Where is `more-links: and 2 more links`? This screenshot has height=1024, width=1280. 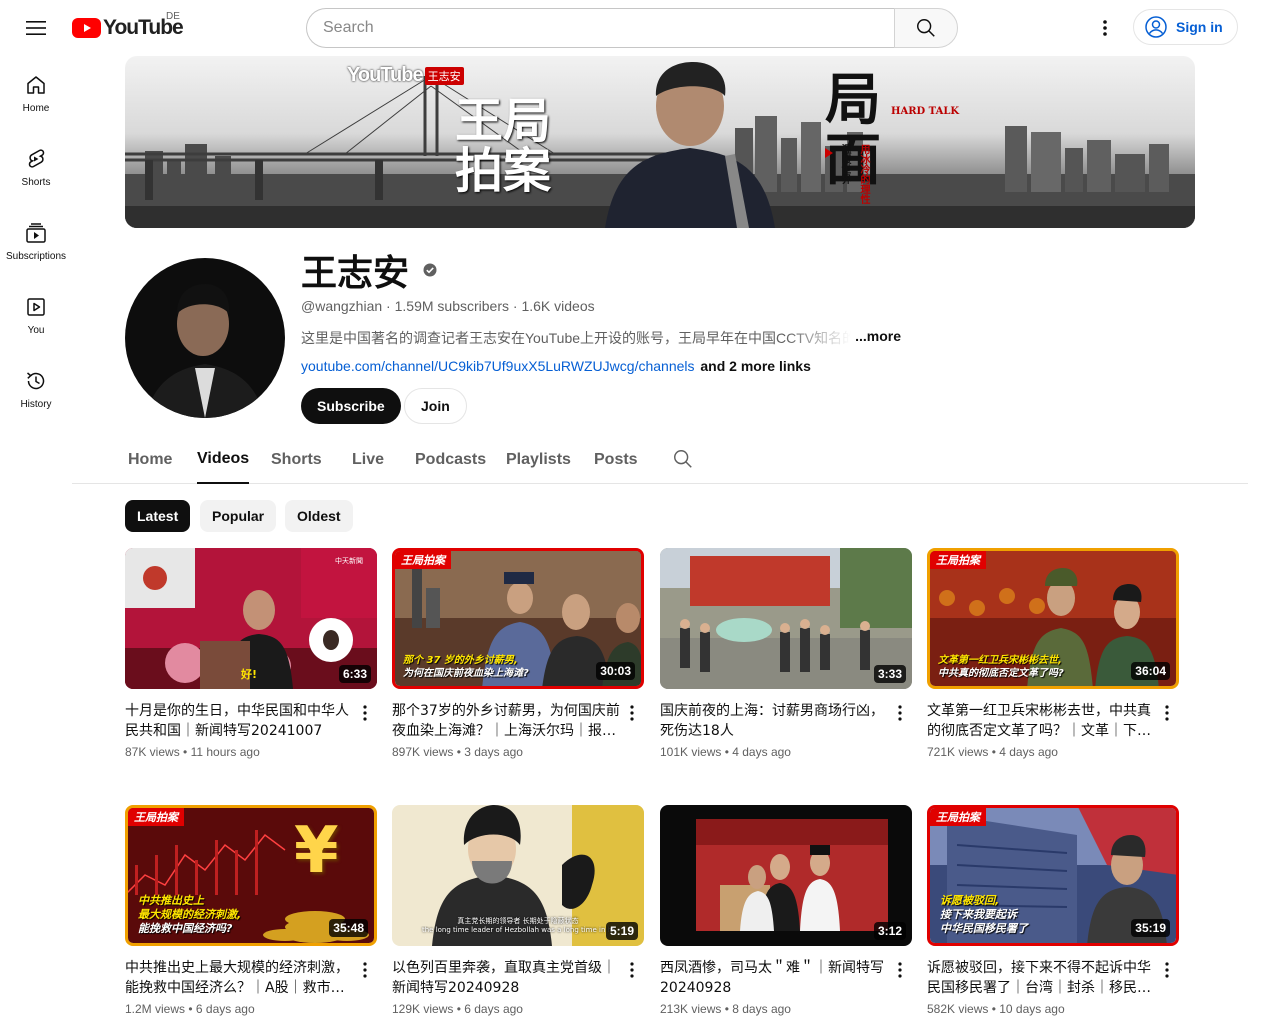 more-links: and 2 more links is located at coordinates (755, 366).